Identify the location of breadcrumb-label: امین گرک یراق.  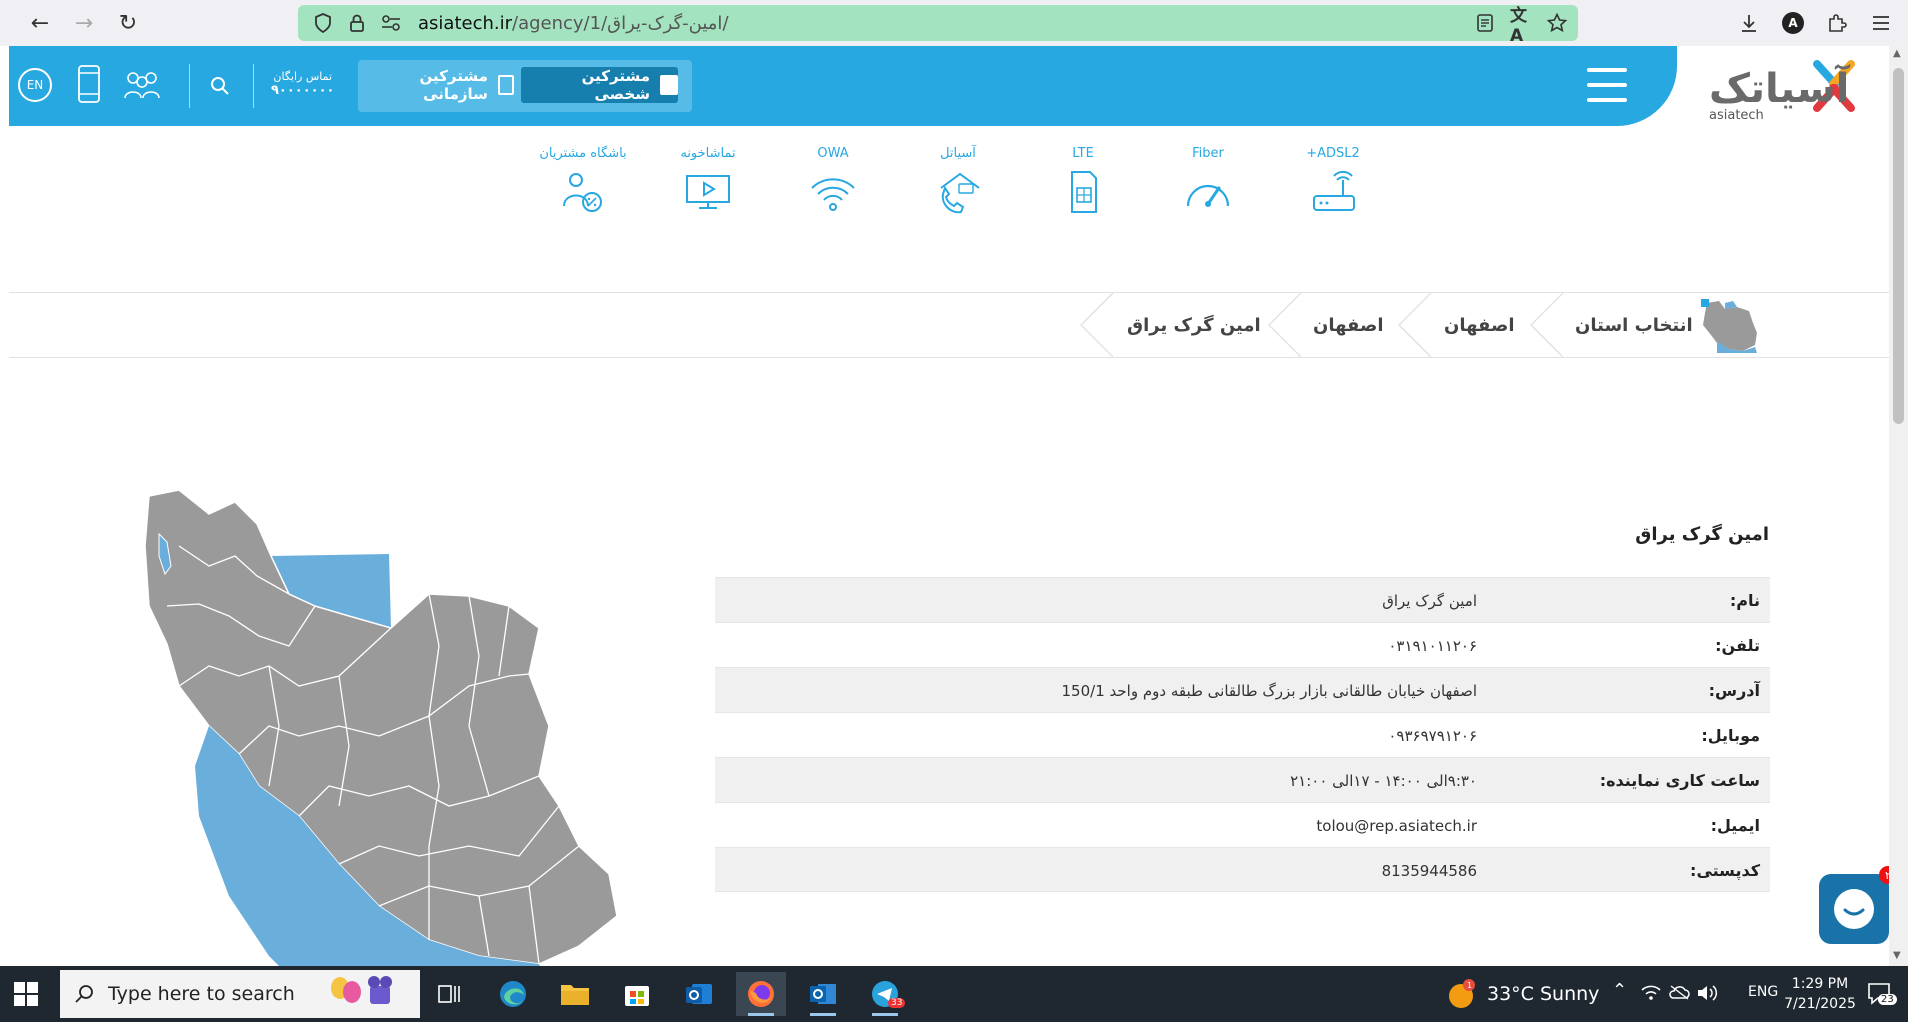
(1194, 325).